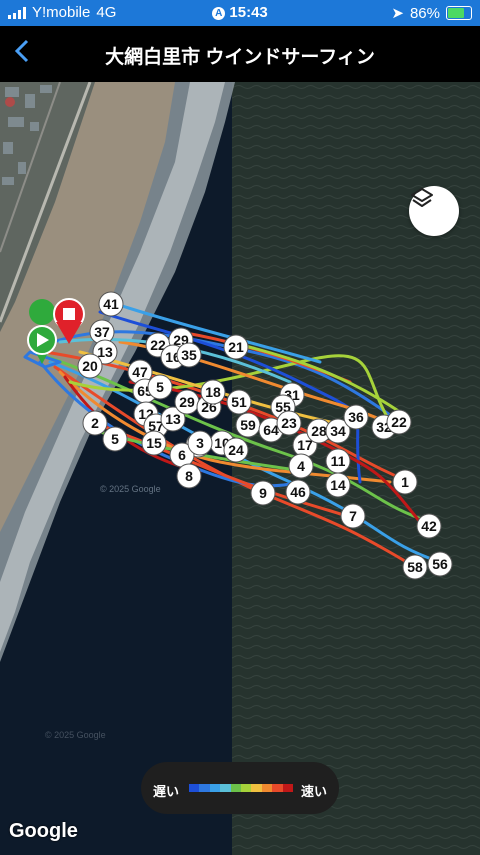  I want to click on lap-marker: 42, so click(429, 526).